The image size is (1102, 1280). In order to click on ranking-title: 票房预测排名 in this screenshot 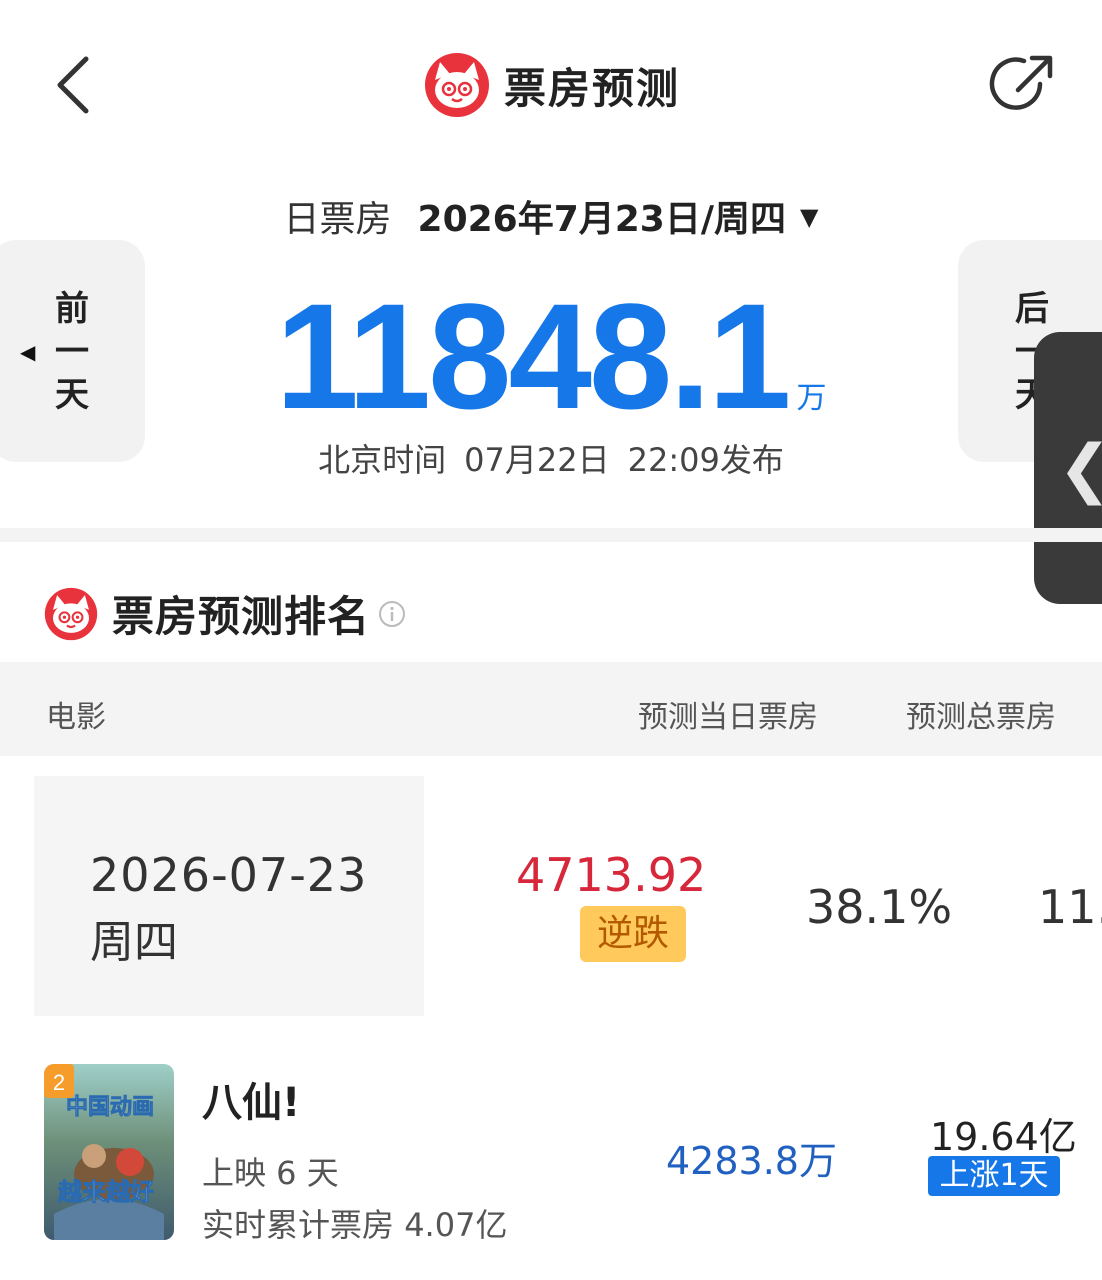, I will do `click(241, 616)`.